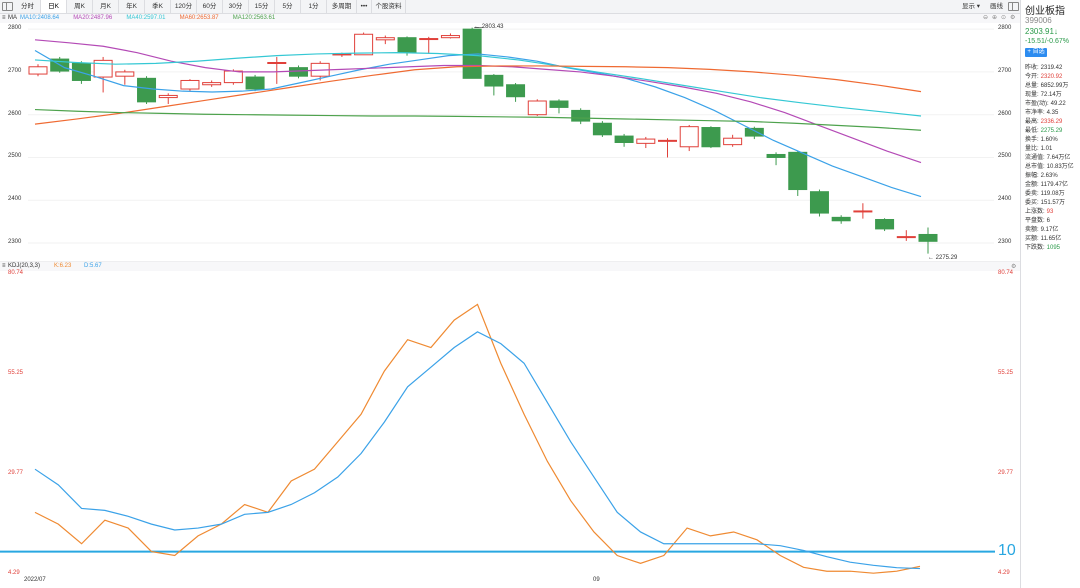  I want to click on stat-row: 买额: 11.65亿, so click(1043, 239).